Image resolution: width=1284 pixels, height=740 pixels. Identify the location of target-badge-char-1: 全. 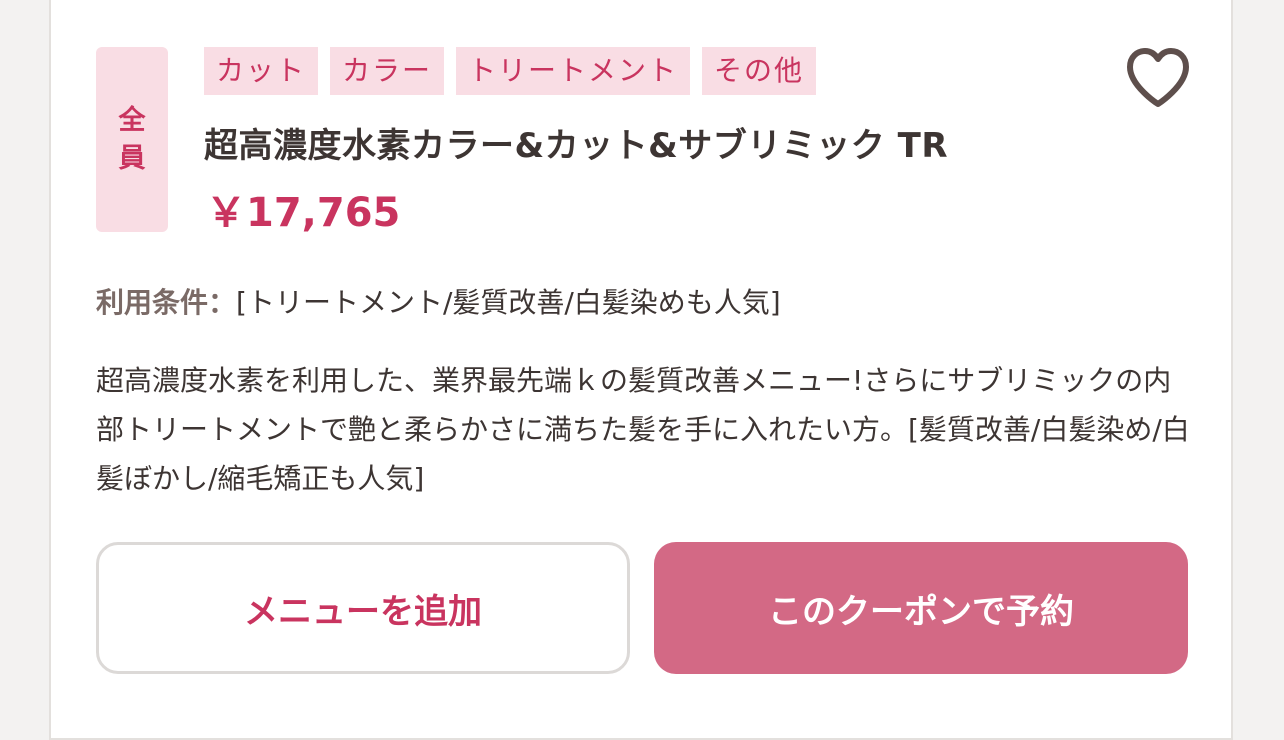
(132, 120).